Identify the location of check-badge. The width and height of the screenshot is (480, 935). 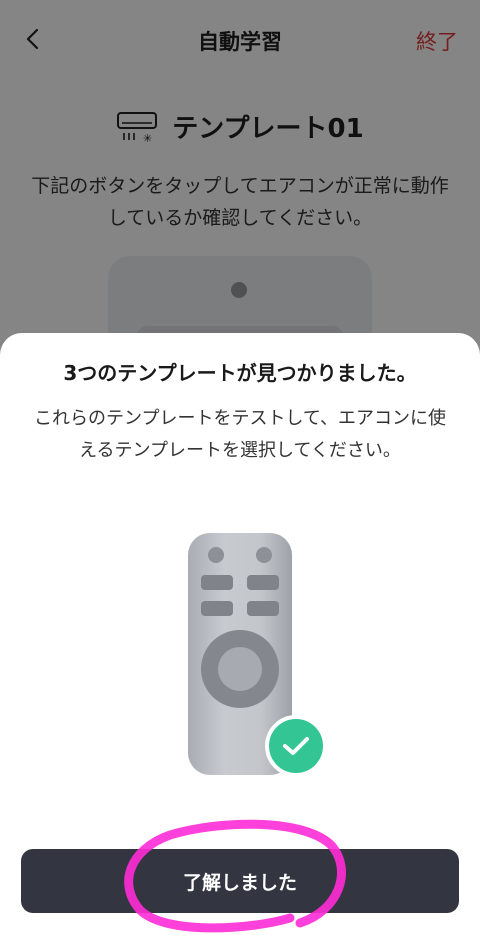
(296, 746).